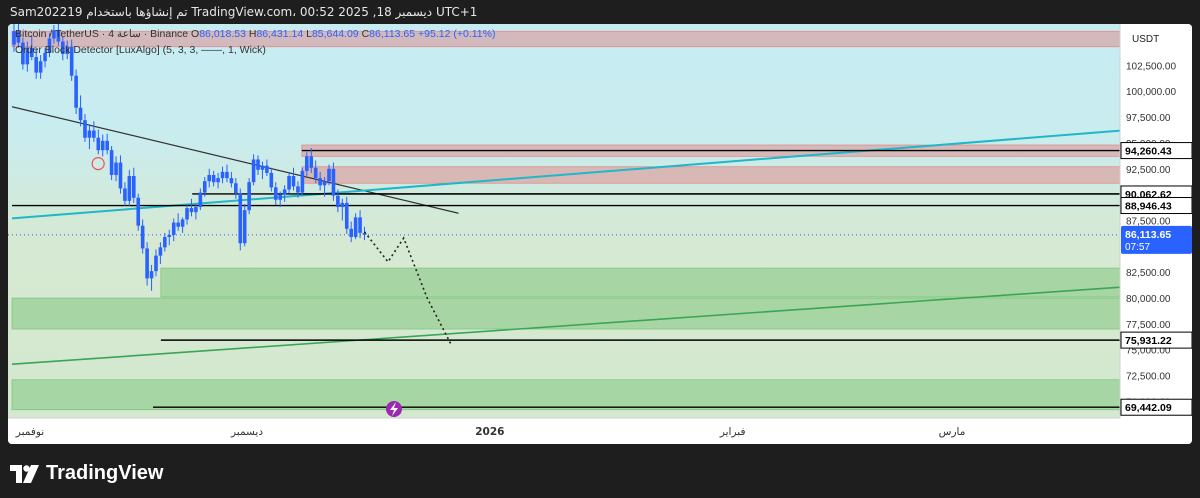 The image size is (1200, 498). Describe the element at coordinates (105, 473) in the screenshot. I see `tradingview-logo-text: TradingView` at that location.